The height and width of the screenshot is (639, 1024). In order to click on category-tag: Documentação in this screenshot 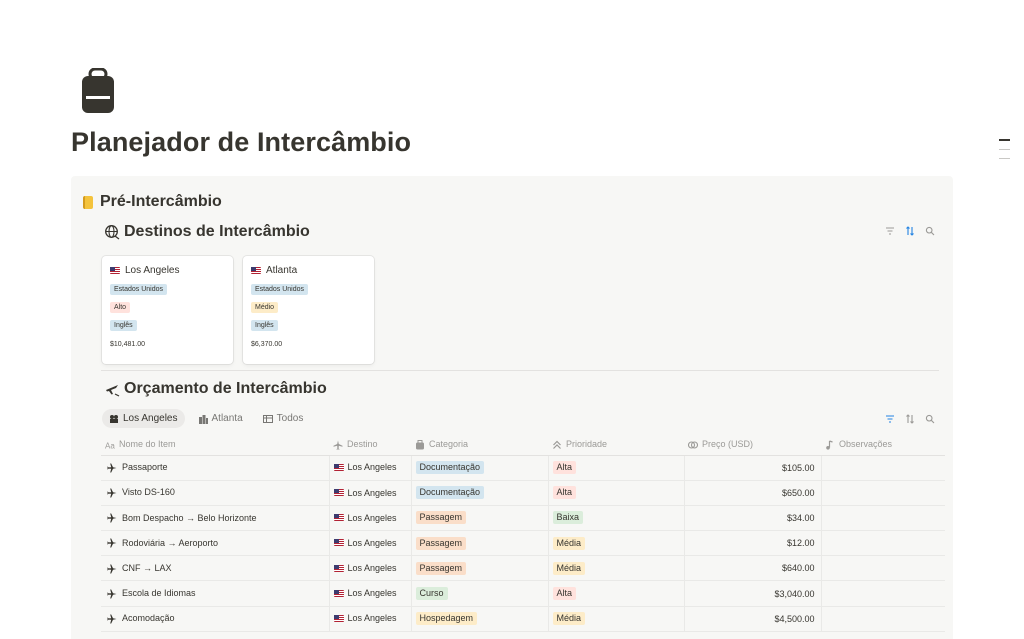, I will do `click(450, 468)`.